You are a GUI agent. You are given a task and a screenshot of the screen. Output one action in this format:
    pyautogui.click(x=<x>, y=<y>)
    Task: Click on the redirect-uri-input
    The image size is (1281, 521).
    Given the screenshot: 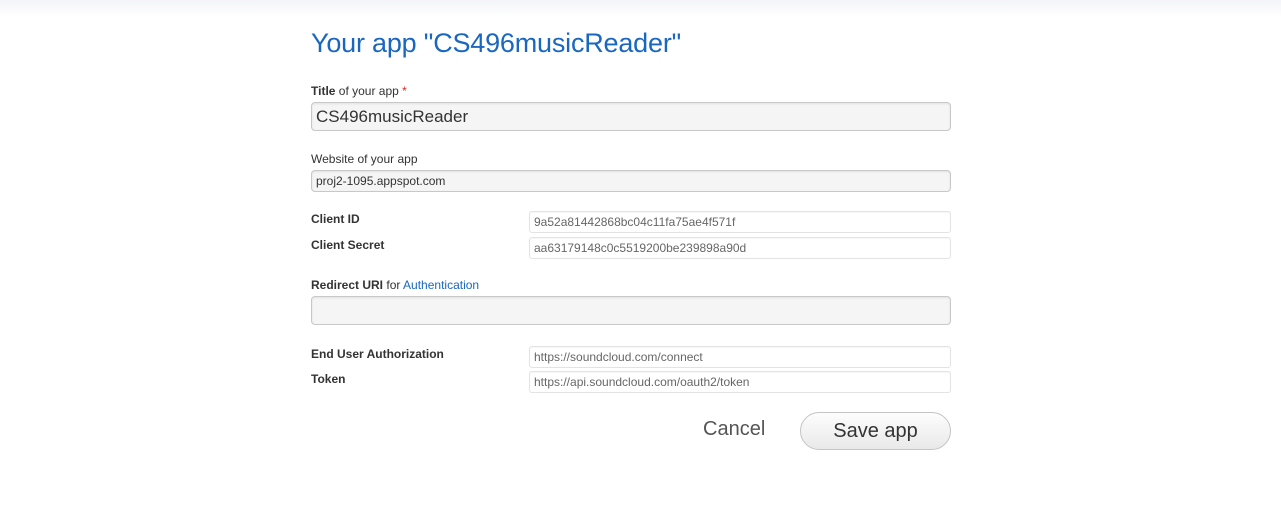 What is the action you would take?
    pyautogui.click(x=631, y=310)
    